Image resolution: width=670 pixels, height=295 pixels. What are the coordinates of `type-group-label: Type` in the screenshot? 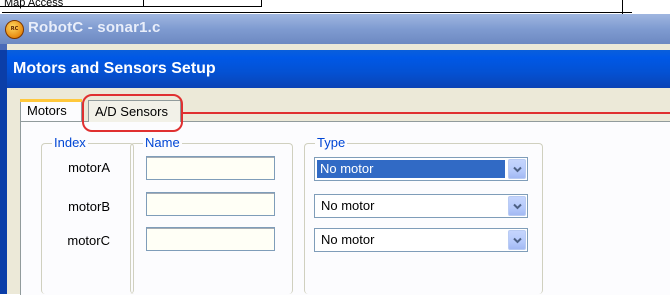 It's located at (331, 143).